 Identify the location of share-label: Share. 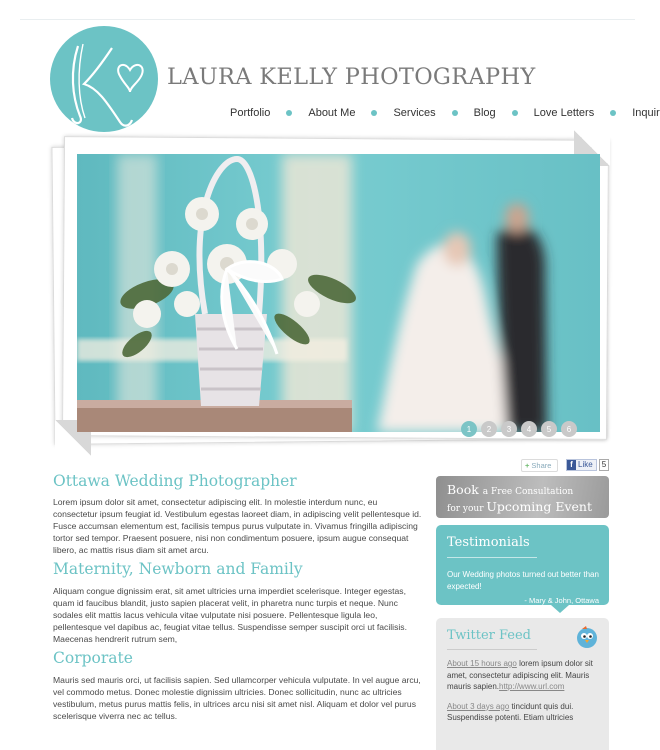
(541, 465).